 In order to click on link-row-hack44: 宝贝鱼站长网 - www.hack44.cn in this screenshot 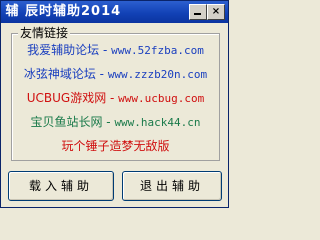, I will do `click(115, 122)`.